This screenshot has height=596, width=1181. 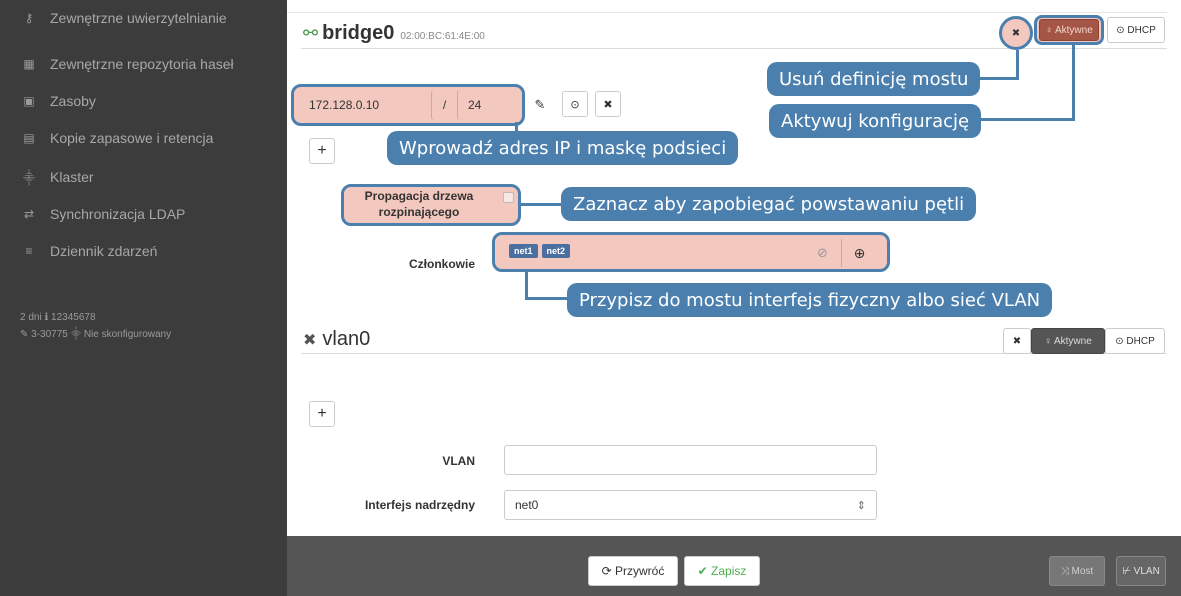 What do you see at coordinates (859, 253) in the screenshot?
I see `search-icon: ⊕` at bounding box center [859, 253].